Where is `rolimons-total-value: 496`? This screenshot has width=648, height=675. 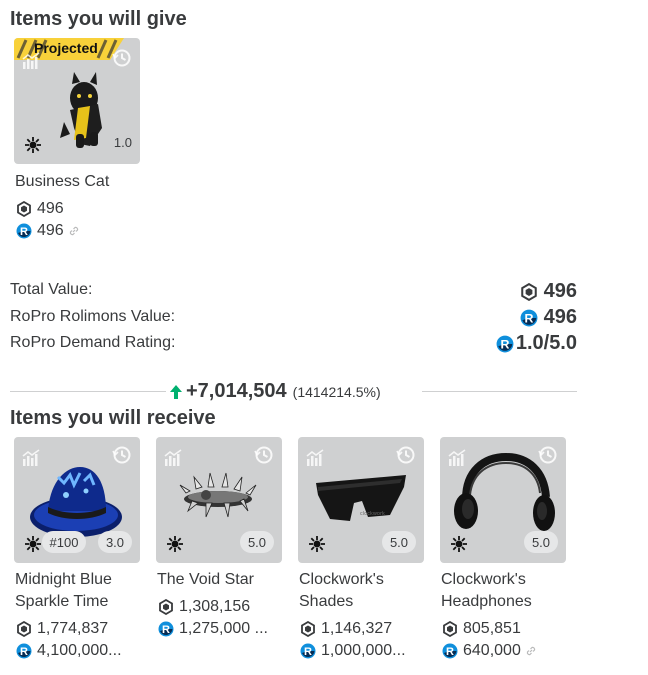 rolimons-total-value: 496 is located at coordinates (548, 317).